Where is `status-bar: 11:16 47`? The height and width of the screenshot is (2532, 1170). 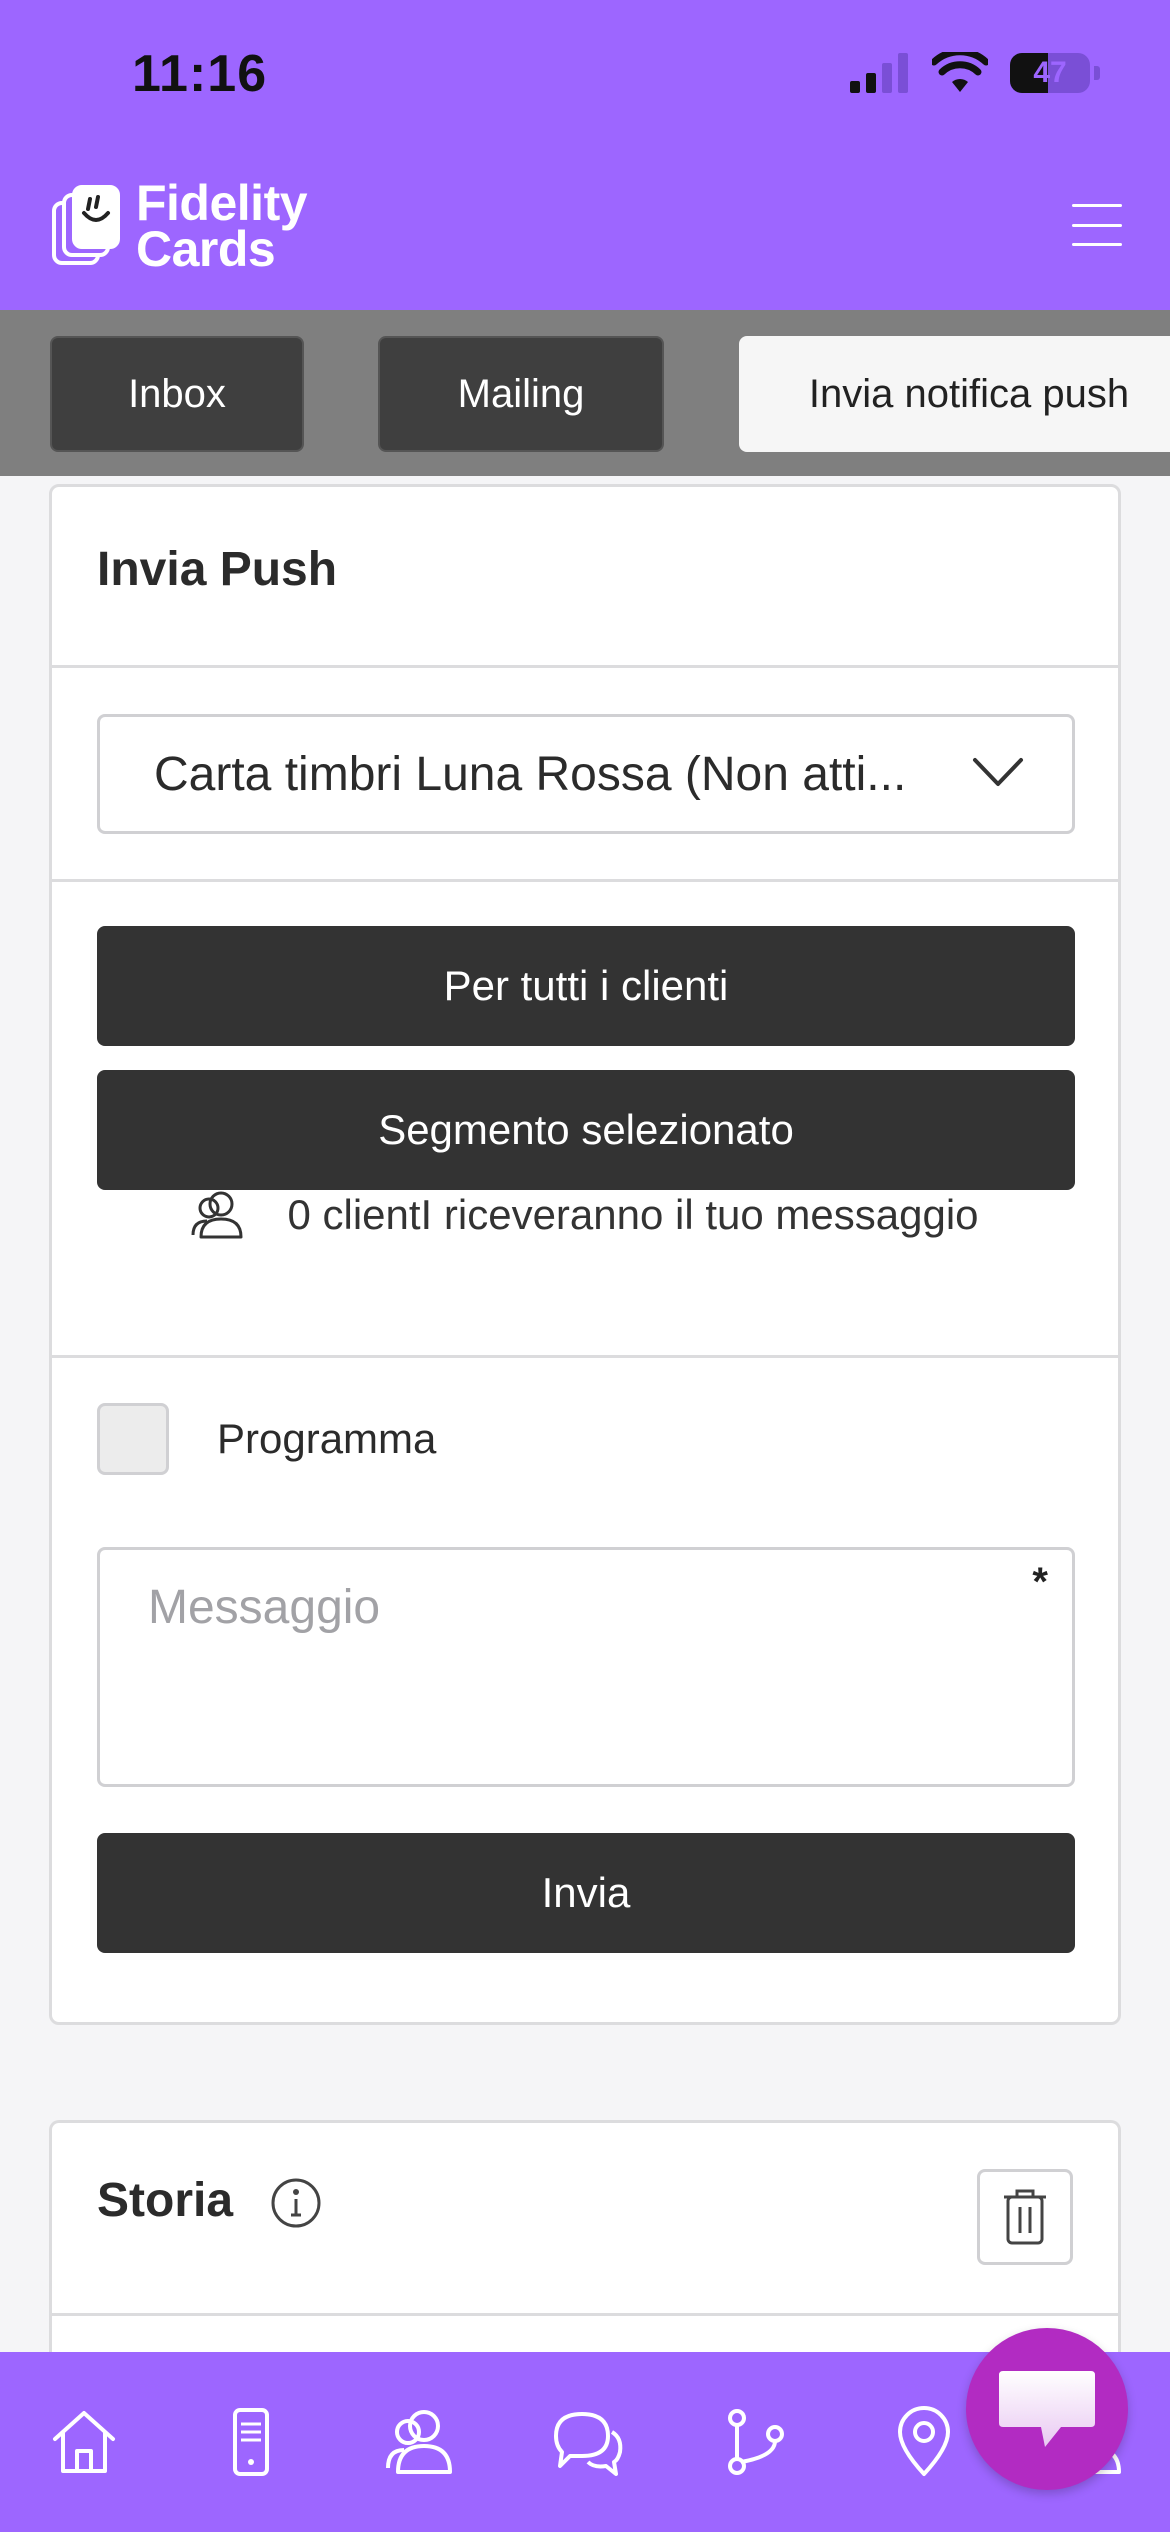
status-bar: 11:16 47 is located at coordinates (585, 75).